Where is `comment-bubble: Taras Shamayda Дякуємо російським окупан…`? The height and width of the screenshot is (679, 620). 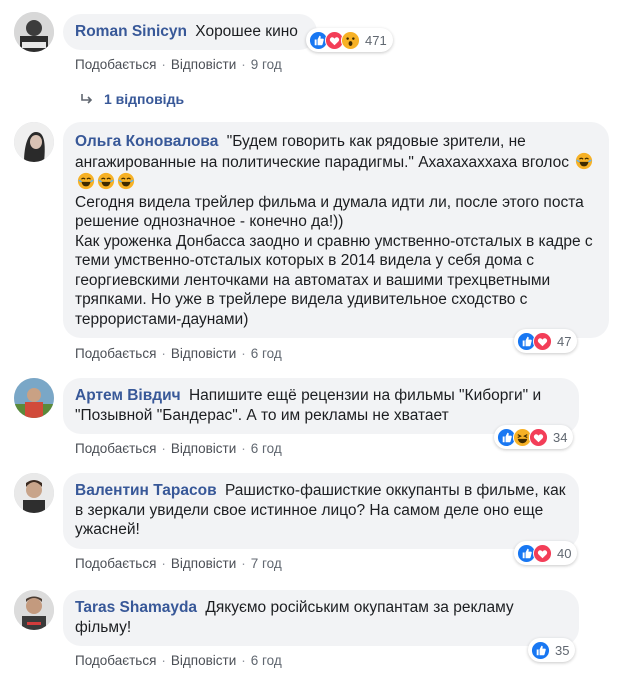 comment-bubble: Taras Shamayda Дякуємо російським окупан… is located at coordinates (321, 618).